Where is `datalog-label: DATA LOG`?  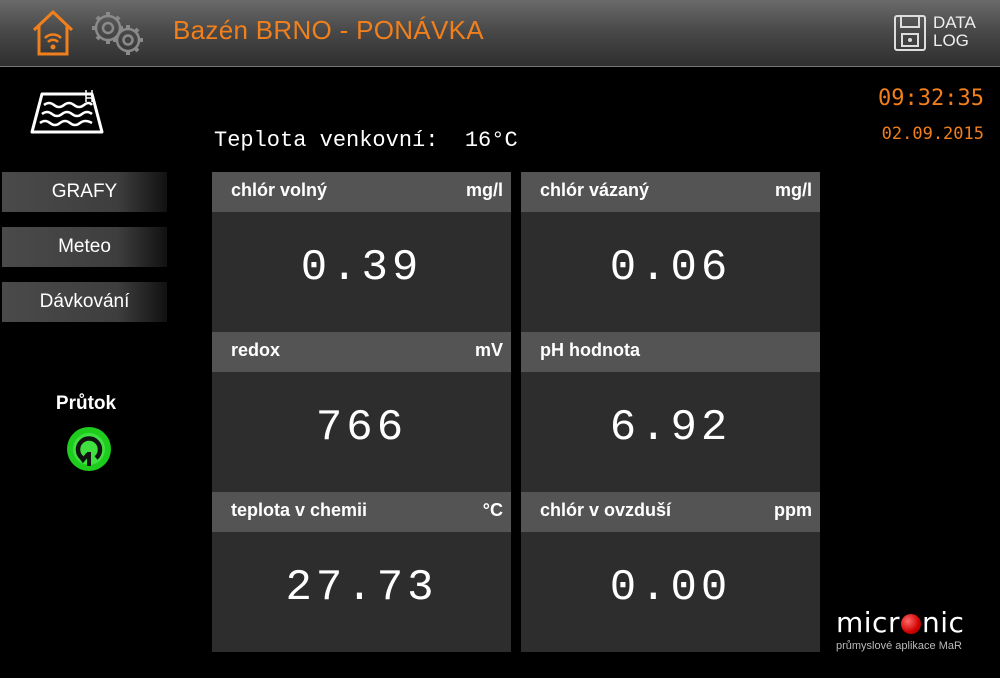 datalog-label: DATA LOG is located at coordinates (954, 32).